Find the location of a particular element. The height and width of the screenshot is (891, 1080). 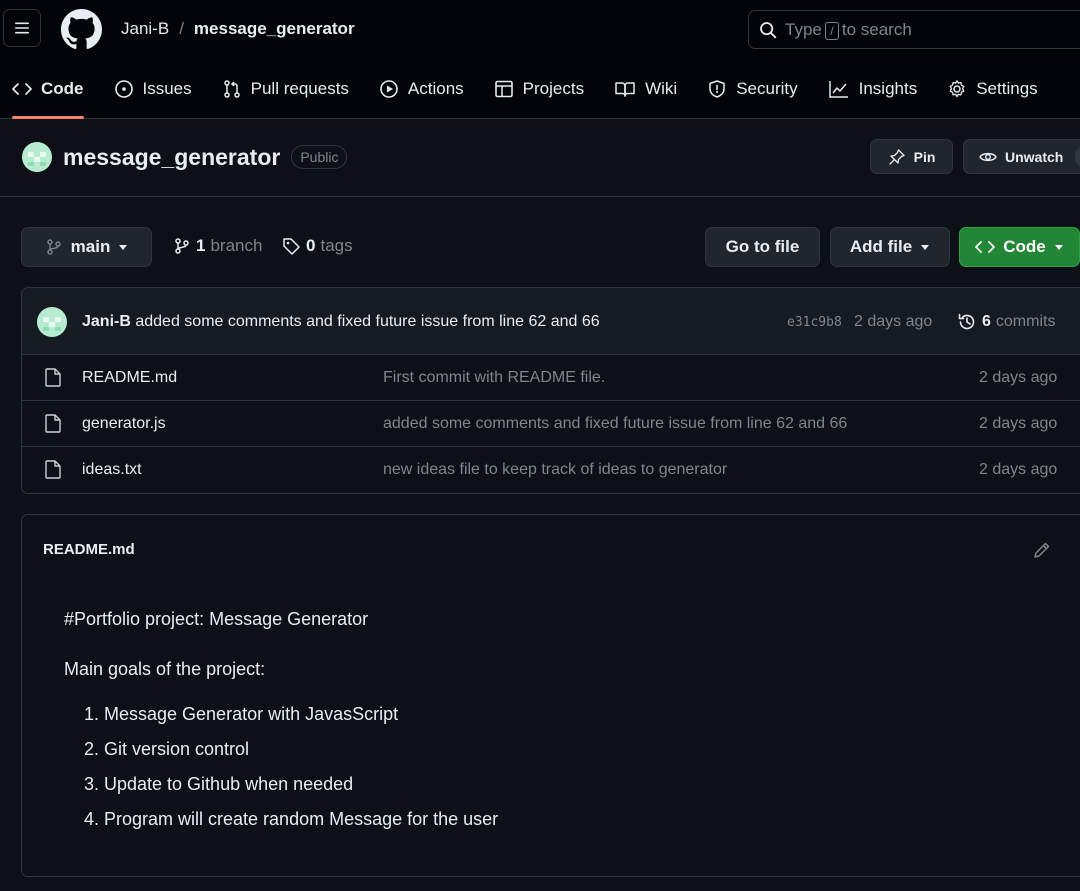

file-commit-message-link: First commit with README file. is located at coordinates (494, 378).